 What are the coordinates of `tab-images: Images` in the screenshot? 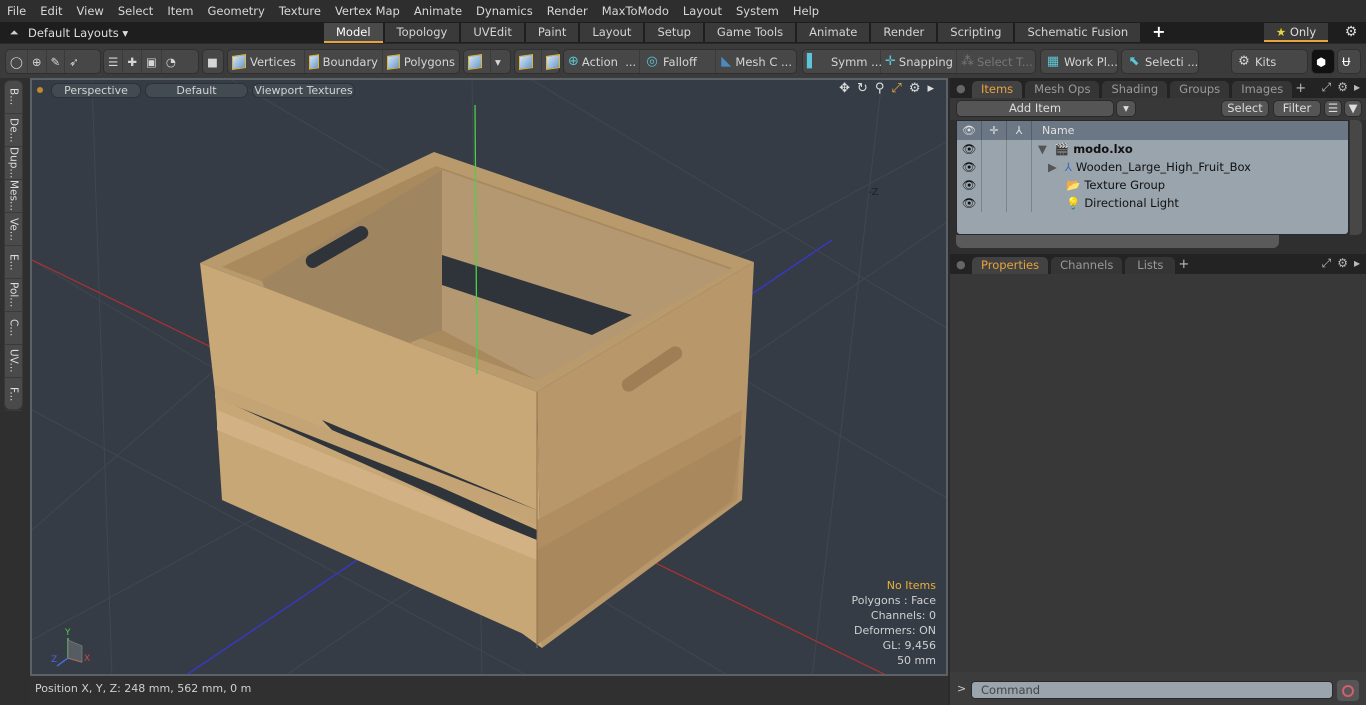 It's located at (1262, 89).